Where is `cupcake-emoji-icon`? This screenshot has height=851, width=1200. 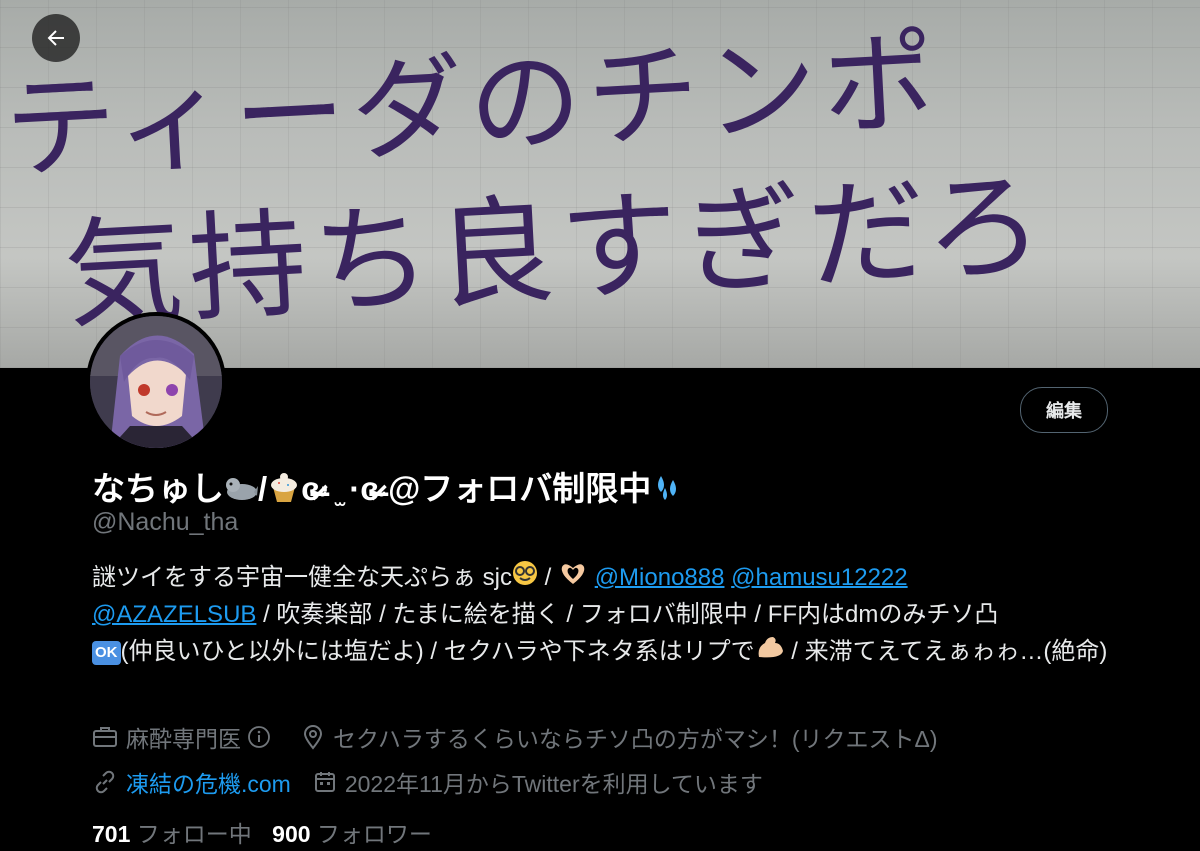 cupcake-emoji-icon is located at coordinates (284, 491).